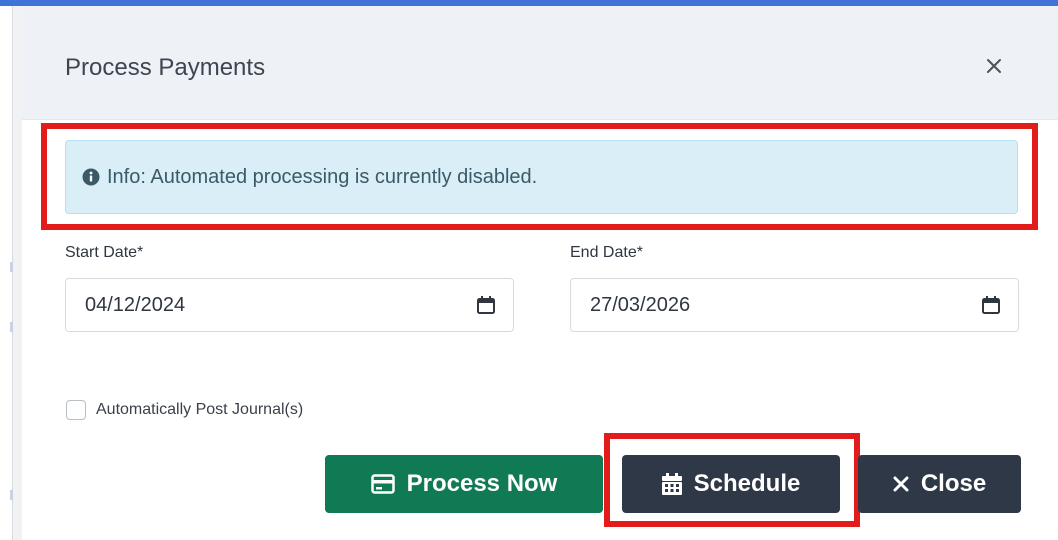  I want to click on process-now-button: Process Now, so click(464, 484).